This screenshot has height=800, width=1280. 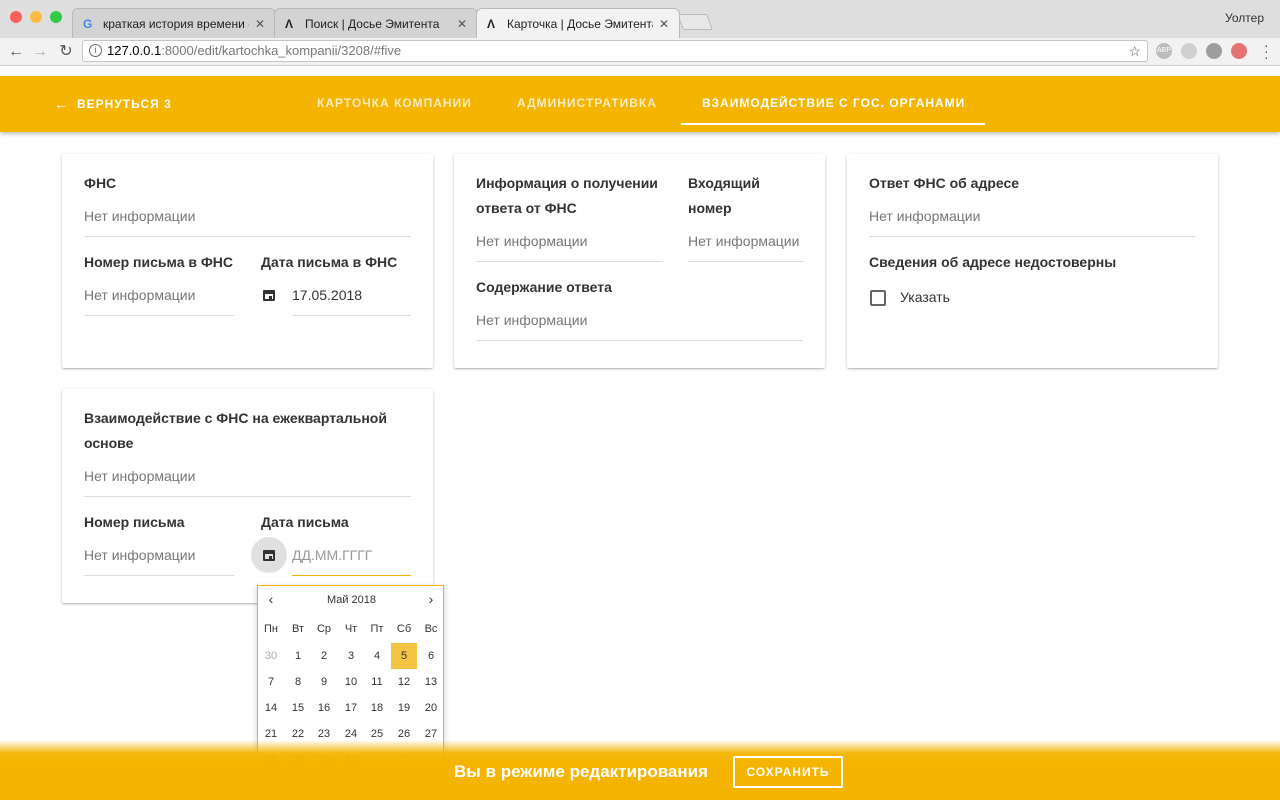 What do you see at coordinates (531, 320) in the screenshot?
I see `response-content-field: Нет информации` at bounding box center [531, 320].